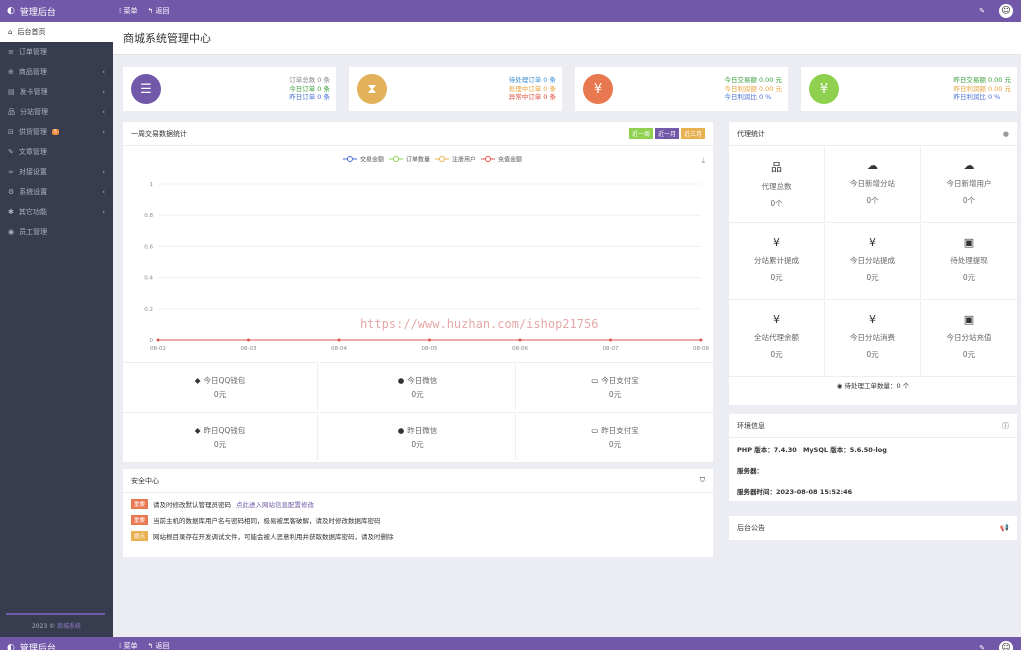  I want to click on y-tick-label: 0.8, so click(148, 216).